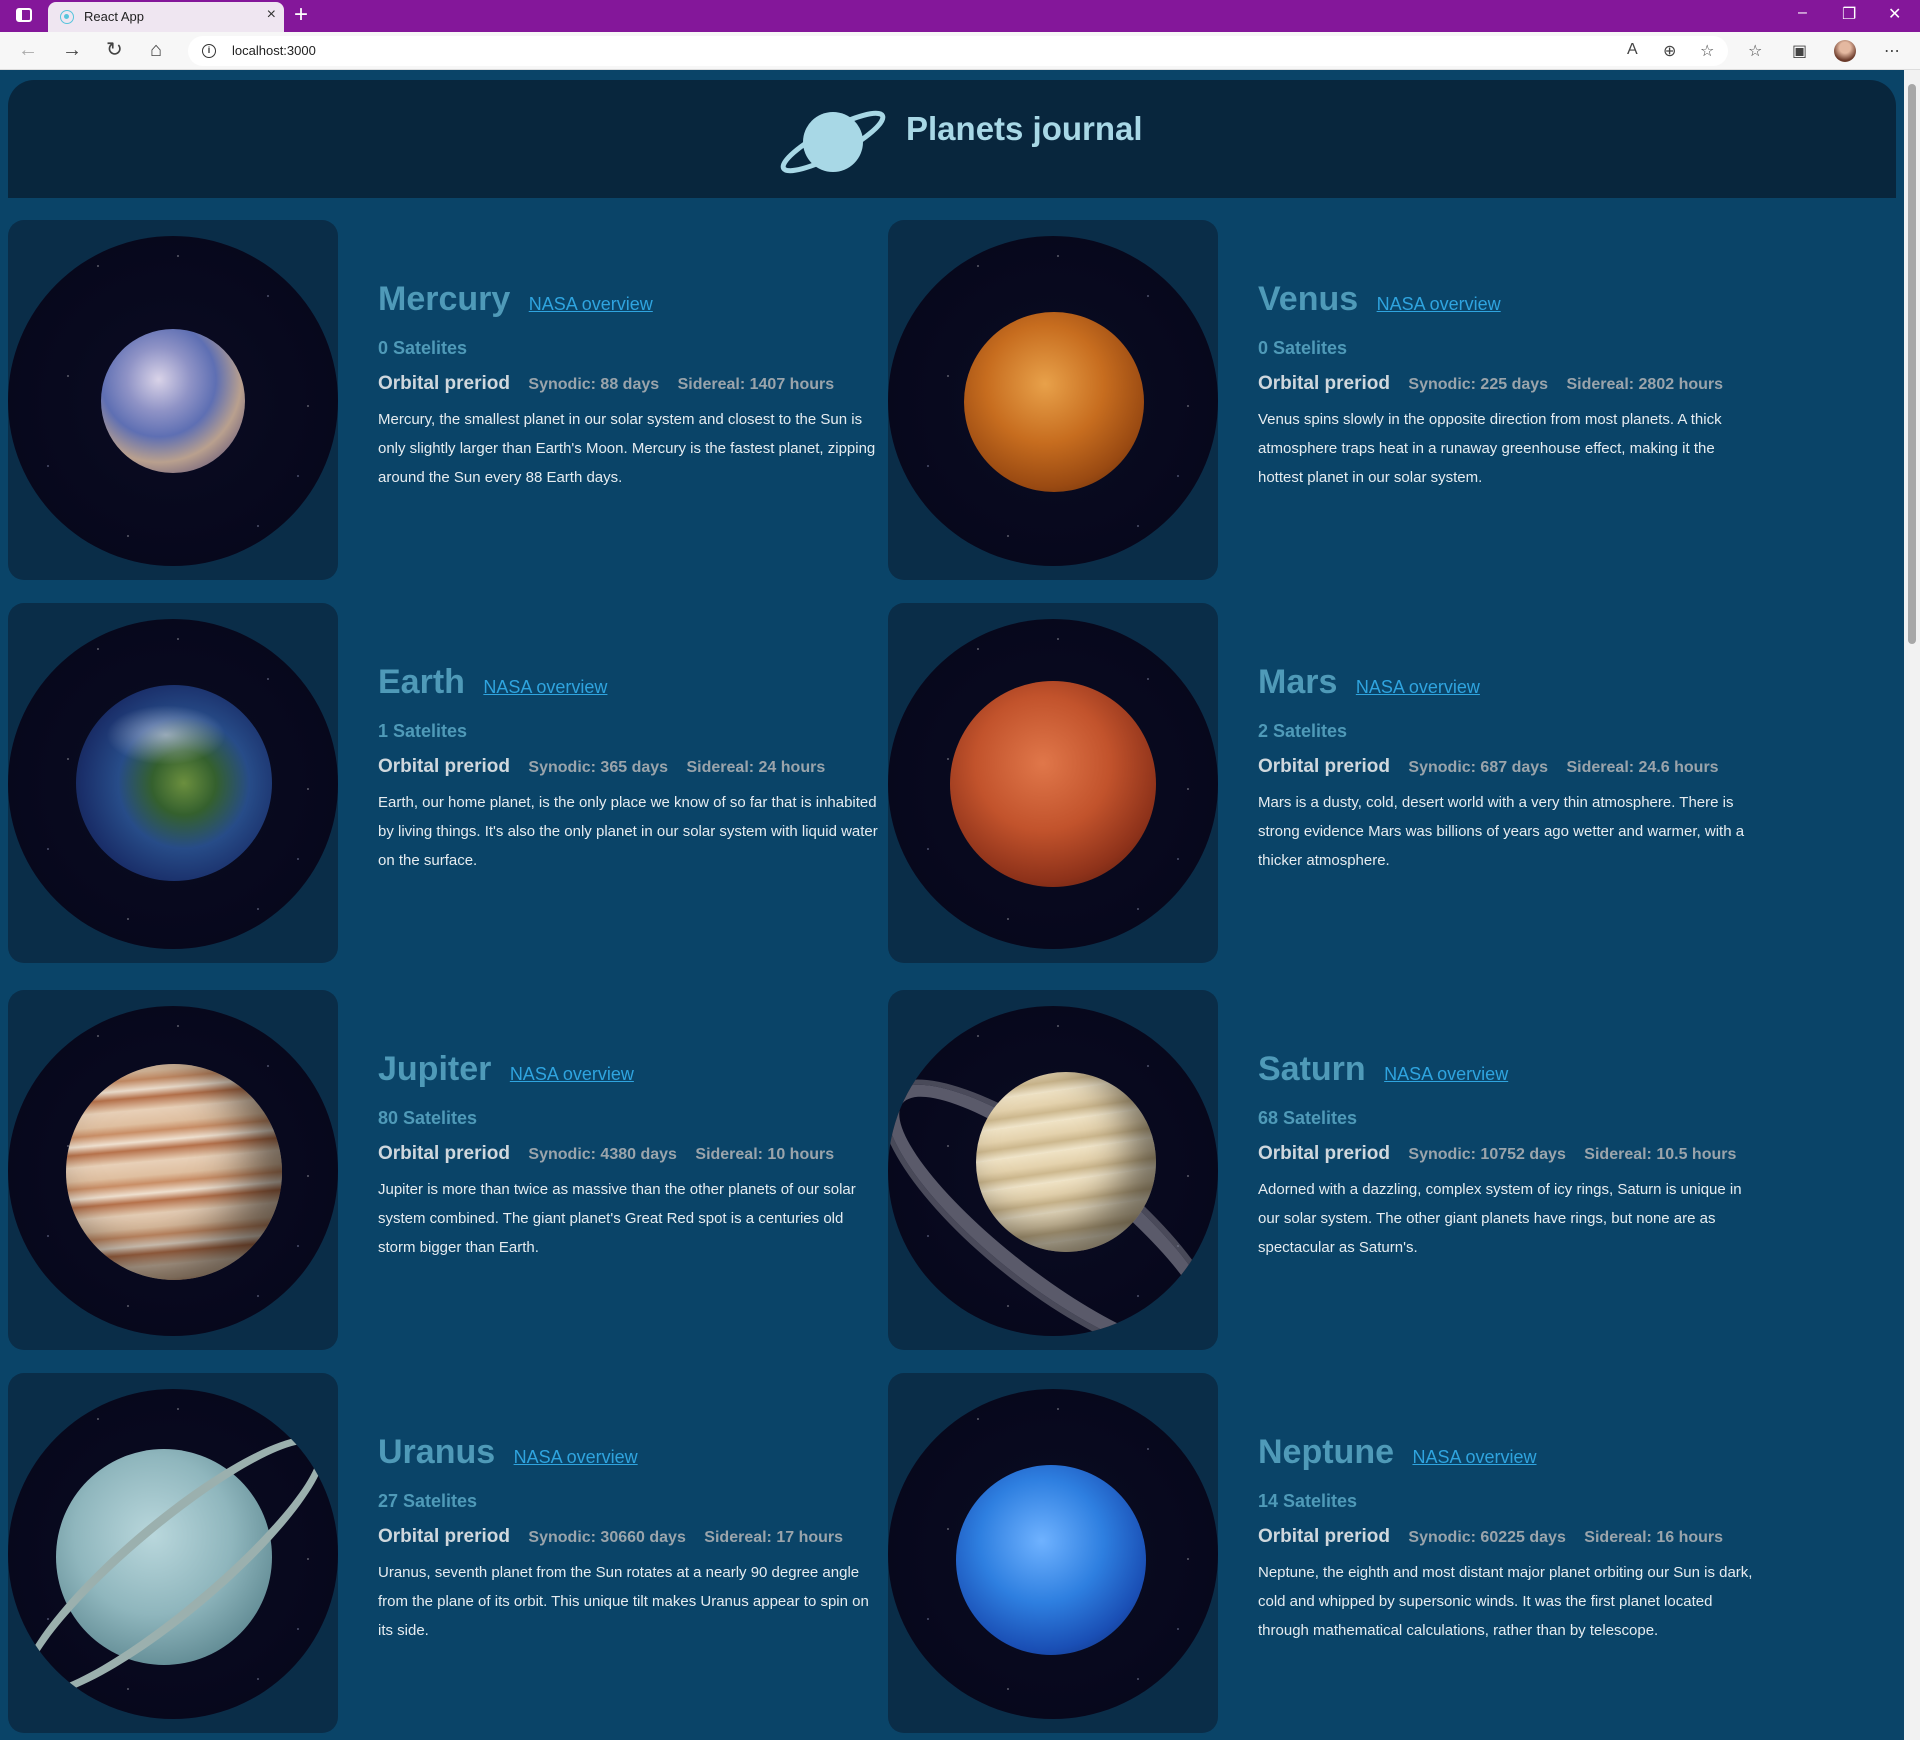 The image size is (1920, 1740). What do you see at coordinates (67, 17) in the screenshot?
I see `react-favicon-icon` at bounding box center [67, 17].